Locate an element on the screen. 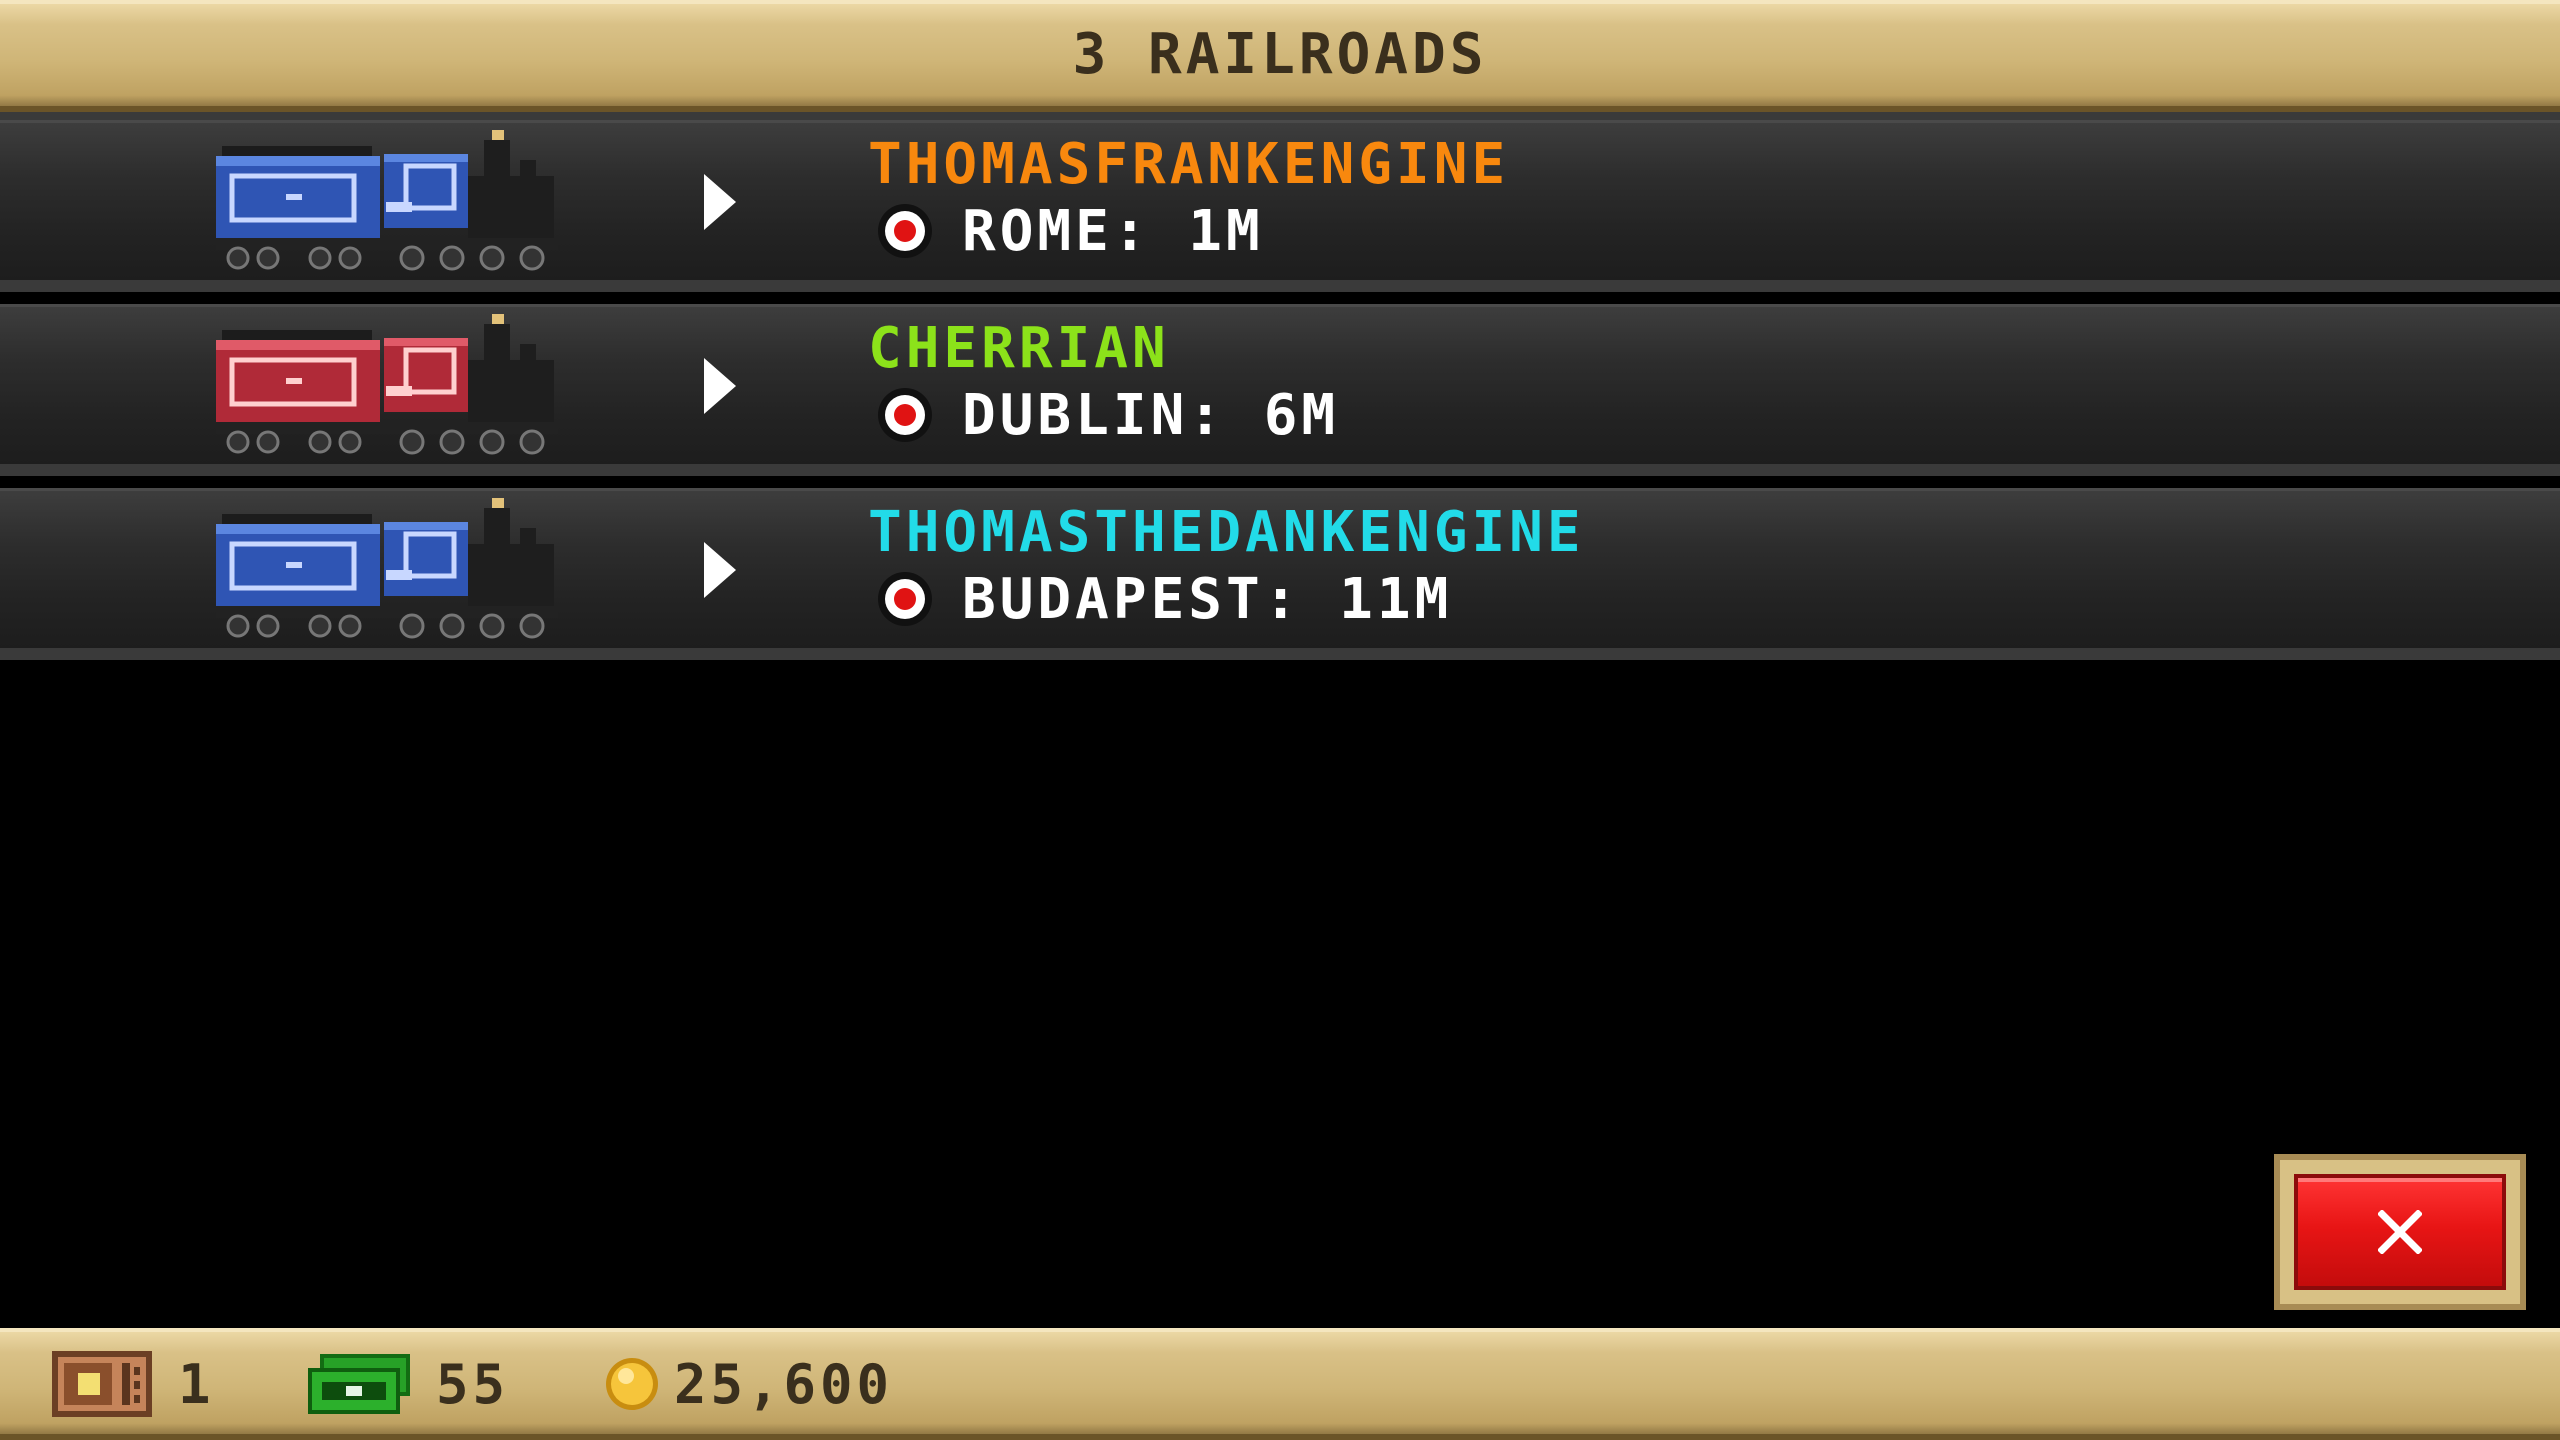 Image resolution: width=2560 pixels, height=1440 pixels. close-x-icon is located at coordinates (2400, 1232).